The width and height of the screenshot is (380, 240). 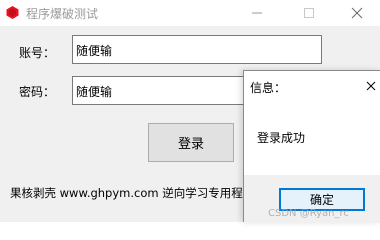 What do you see at coordinates (132, 193) in the screenshot?
I see `footer-text: 果核剥壳 www.ghpym.com 逆向学习专用程序` at bounding box center [132, 193].